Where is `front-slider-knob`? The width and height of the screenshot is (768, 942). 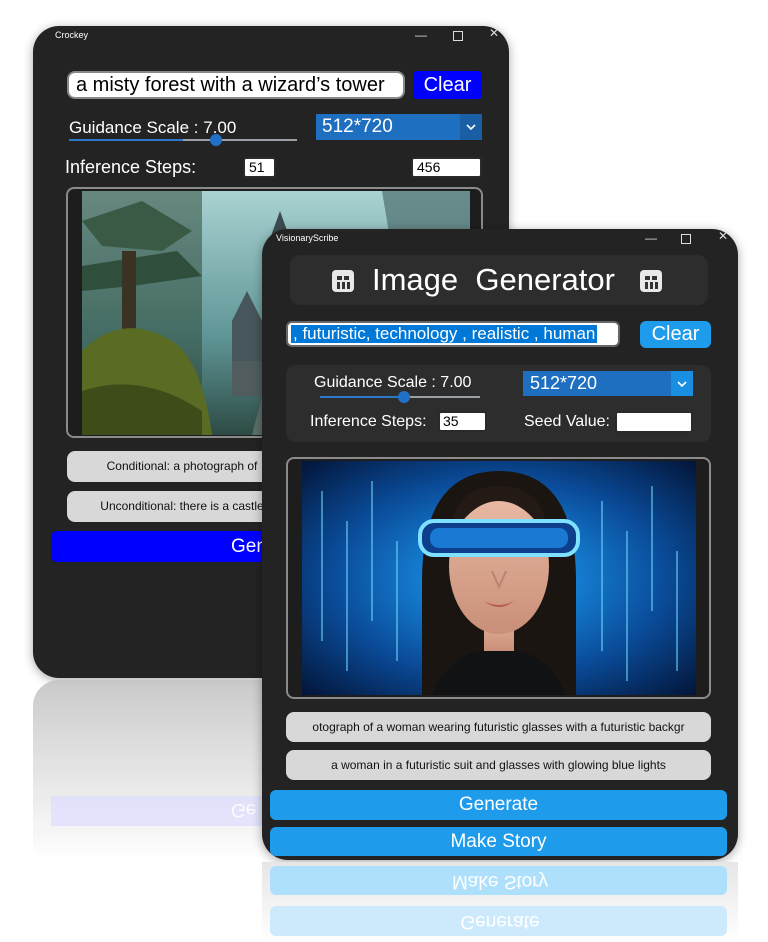
front-slider-knob is located at coordinates (404, 397).